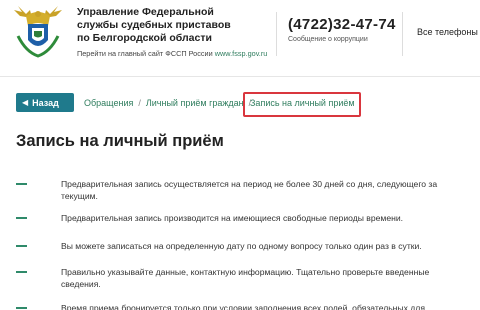 The height and width of the screenshot is (310, 480). Describe the element at coordinates (302, 103) in the screenshot. I see `breadcrumb-item-current: Запись на личный приём` at that location.